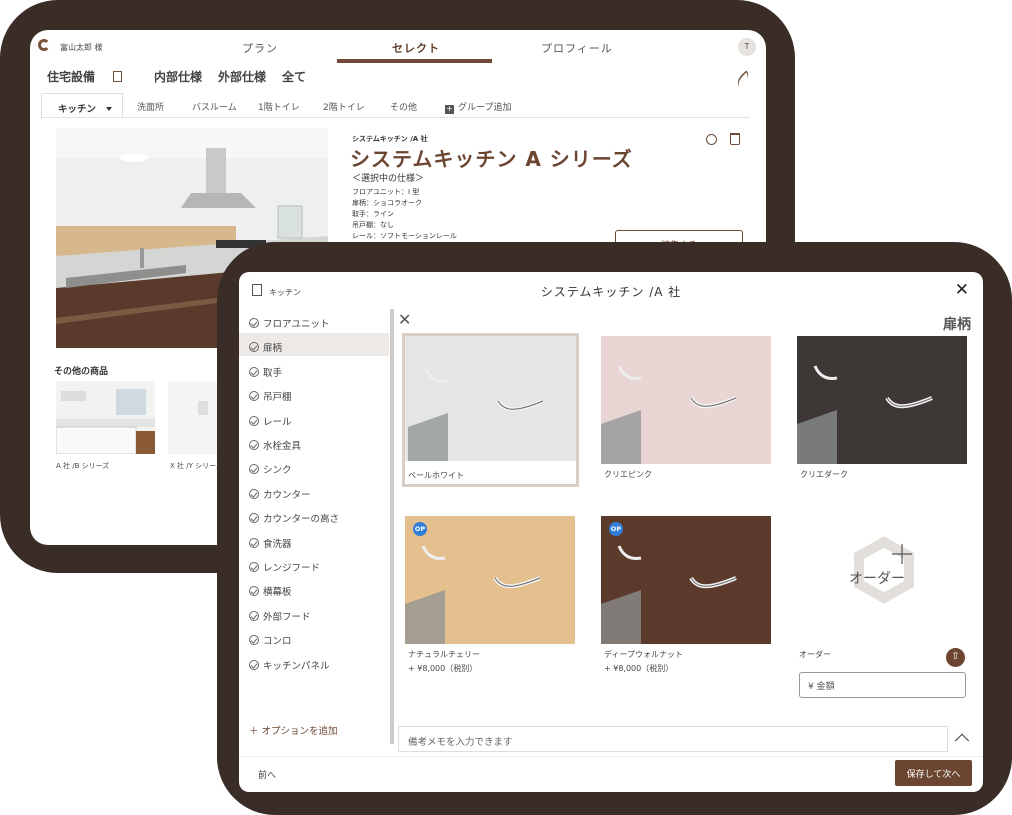 This screenshot has width=1012, height=815. I want to click on category-label: 住宅設備, so click(71, 77).